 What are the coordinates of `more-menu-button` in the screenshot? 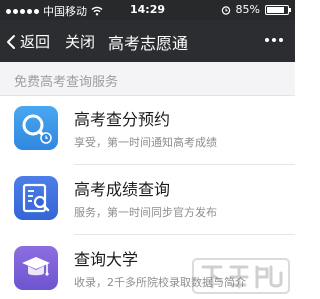 It's located at (274, 40).